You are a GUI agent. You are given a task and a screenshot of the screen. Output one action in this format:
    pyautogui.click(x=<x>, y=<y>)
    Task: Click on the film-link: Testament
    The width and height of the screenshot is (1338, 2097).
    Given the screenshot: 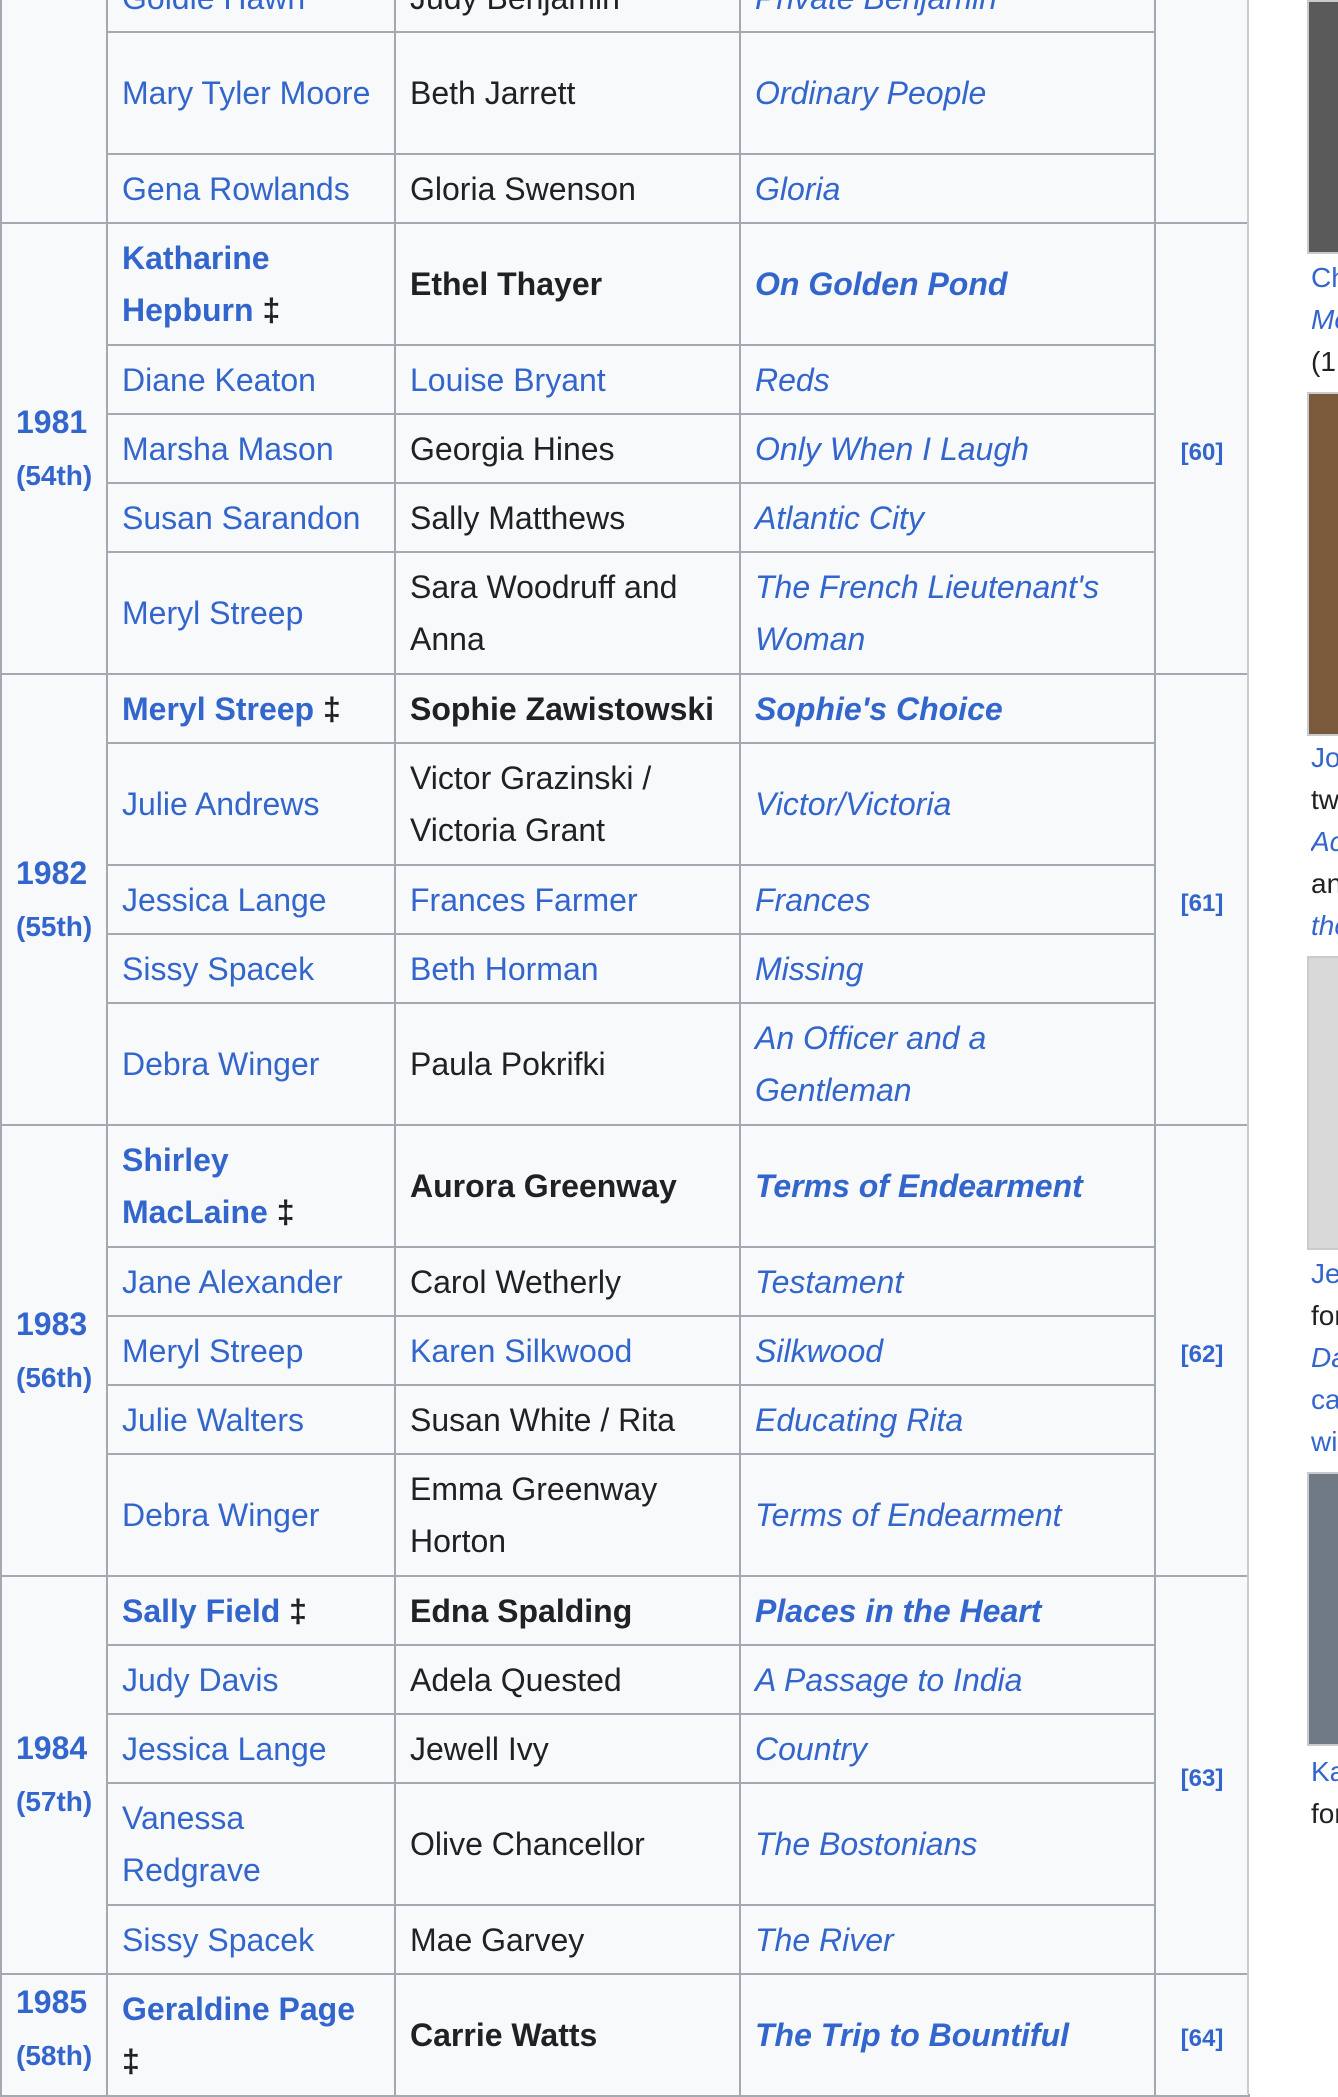 What is the action you would take?
    pyautogui.click(x=829, y=1282)
    